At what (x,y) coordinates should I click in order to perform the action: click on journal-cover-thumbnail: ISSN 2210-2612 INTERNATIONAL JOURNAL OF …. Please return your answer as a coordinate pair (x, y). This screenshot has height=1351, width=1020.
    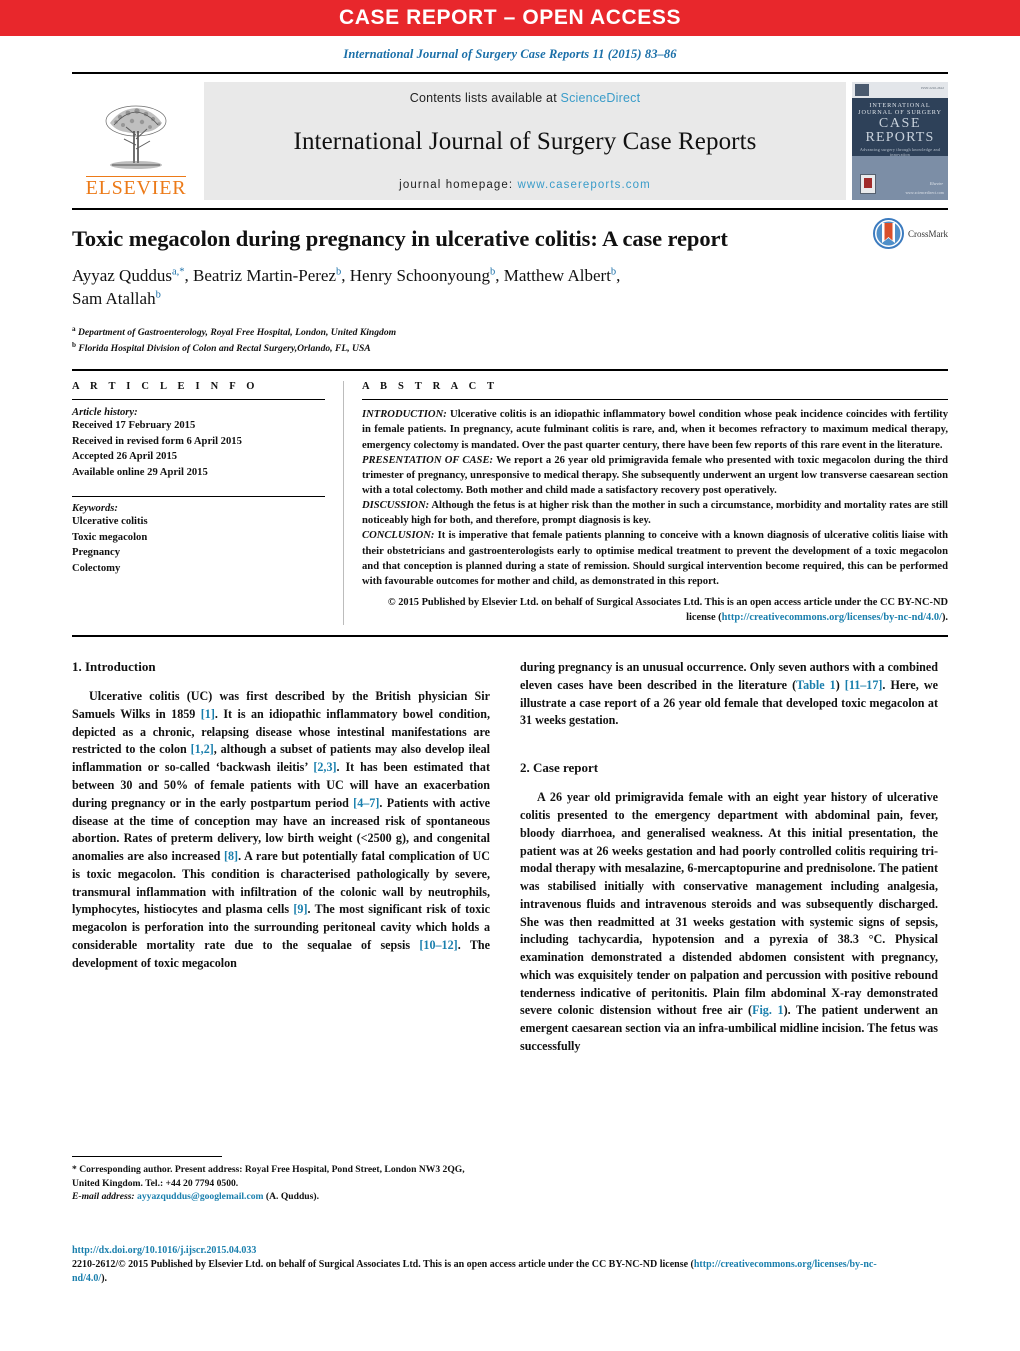
    Looking at the image, I should click on (900, 141).